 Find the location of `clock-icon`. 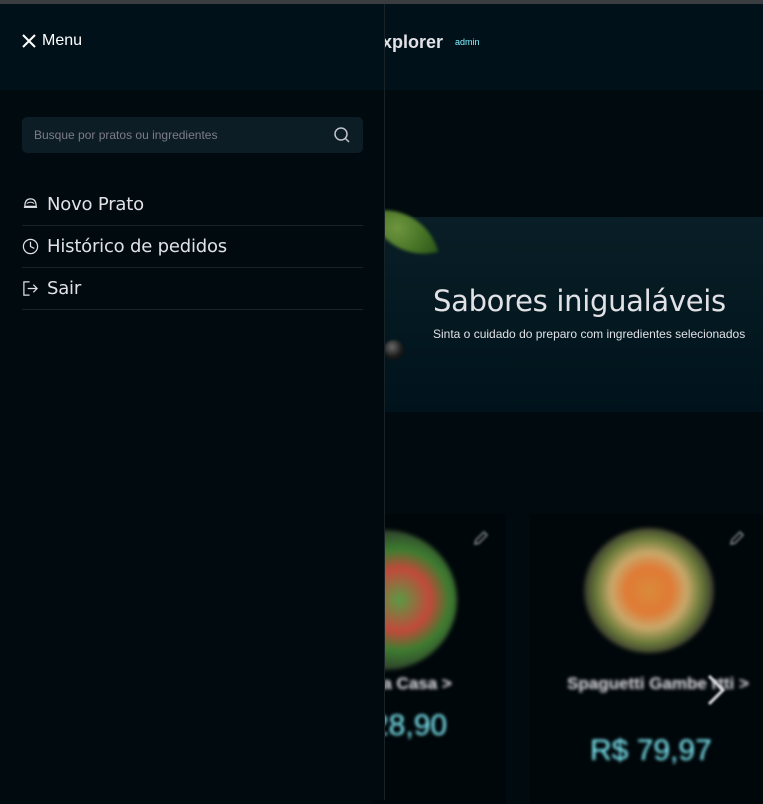

clock-icon is located at coordinates (30, 246).